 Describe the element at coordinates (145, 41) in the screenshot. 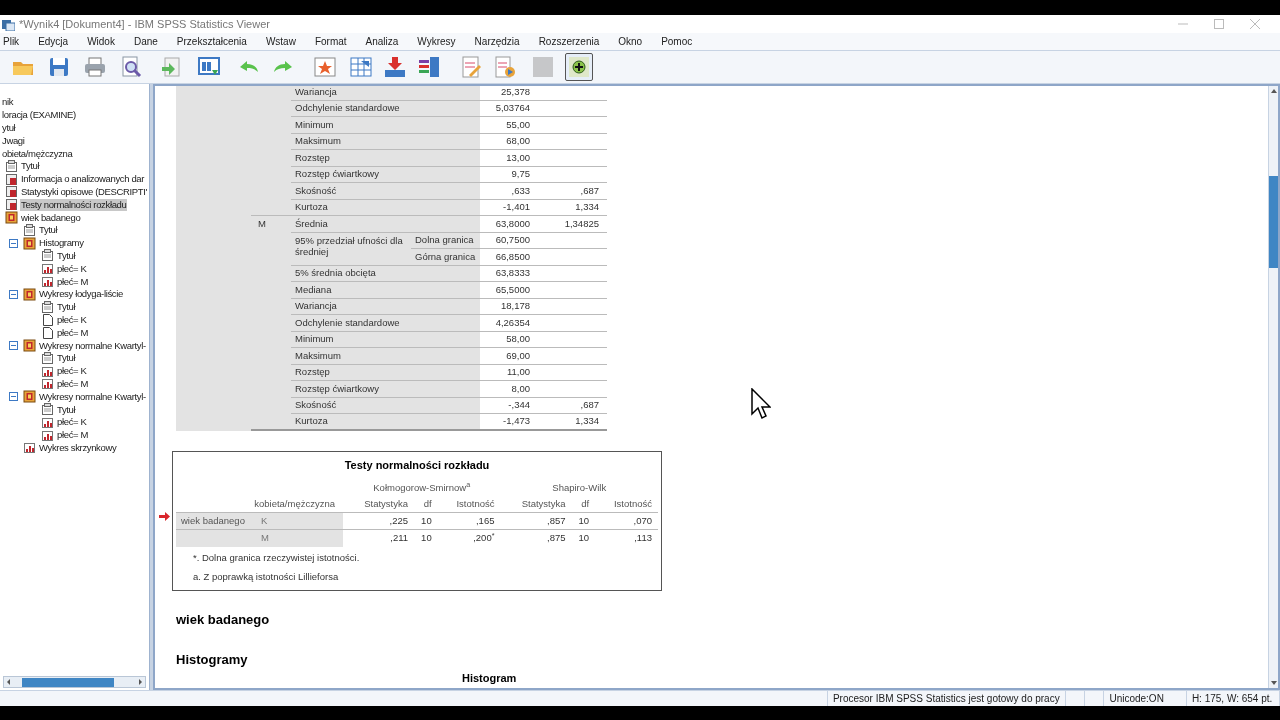

I see `menu-item: Dane` at that location.